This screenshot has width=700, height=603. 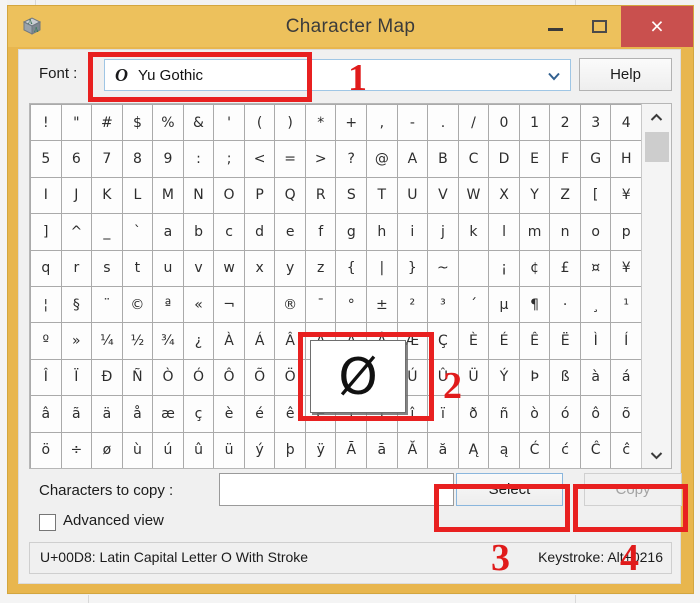 I want to click on character-cell: f, so click(x=320, y=232).